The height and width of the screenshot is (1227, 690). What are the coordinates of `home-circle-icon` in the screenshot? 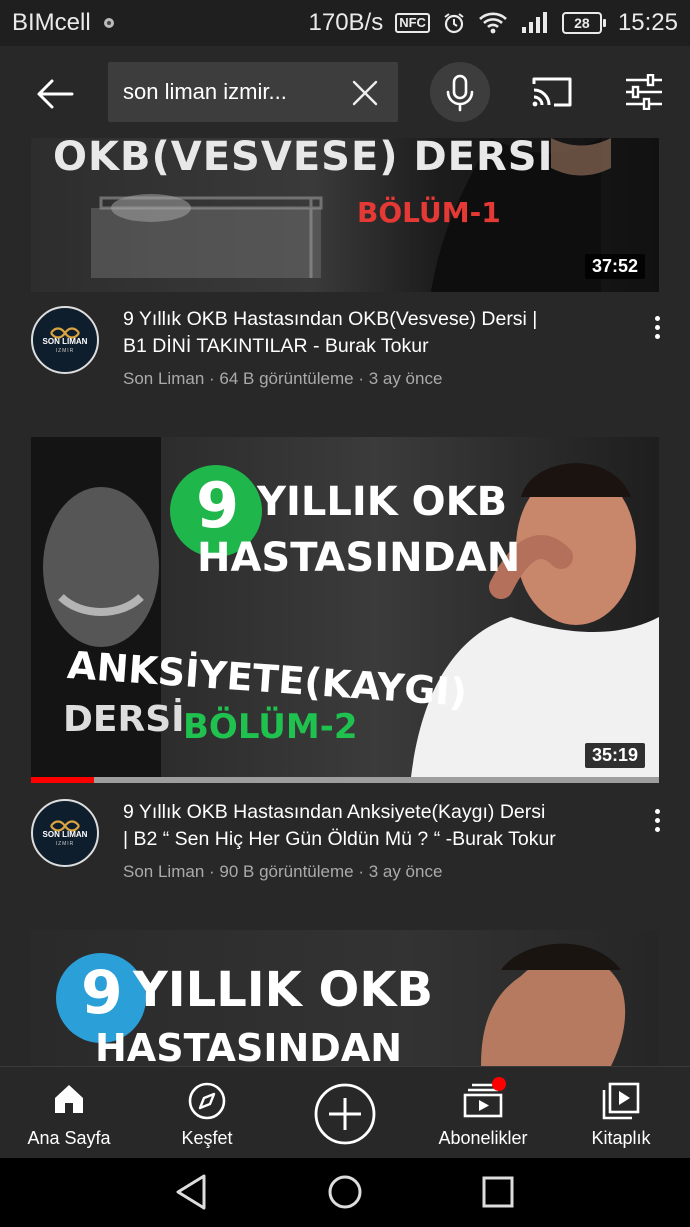 It's located at (345, 1192).